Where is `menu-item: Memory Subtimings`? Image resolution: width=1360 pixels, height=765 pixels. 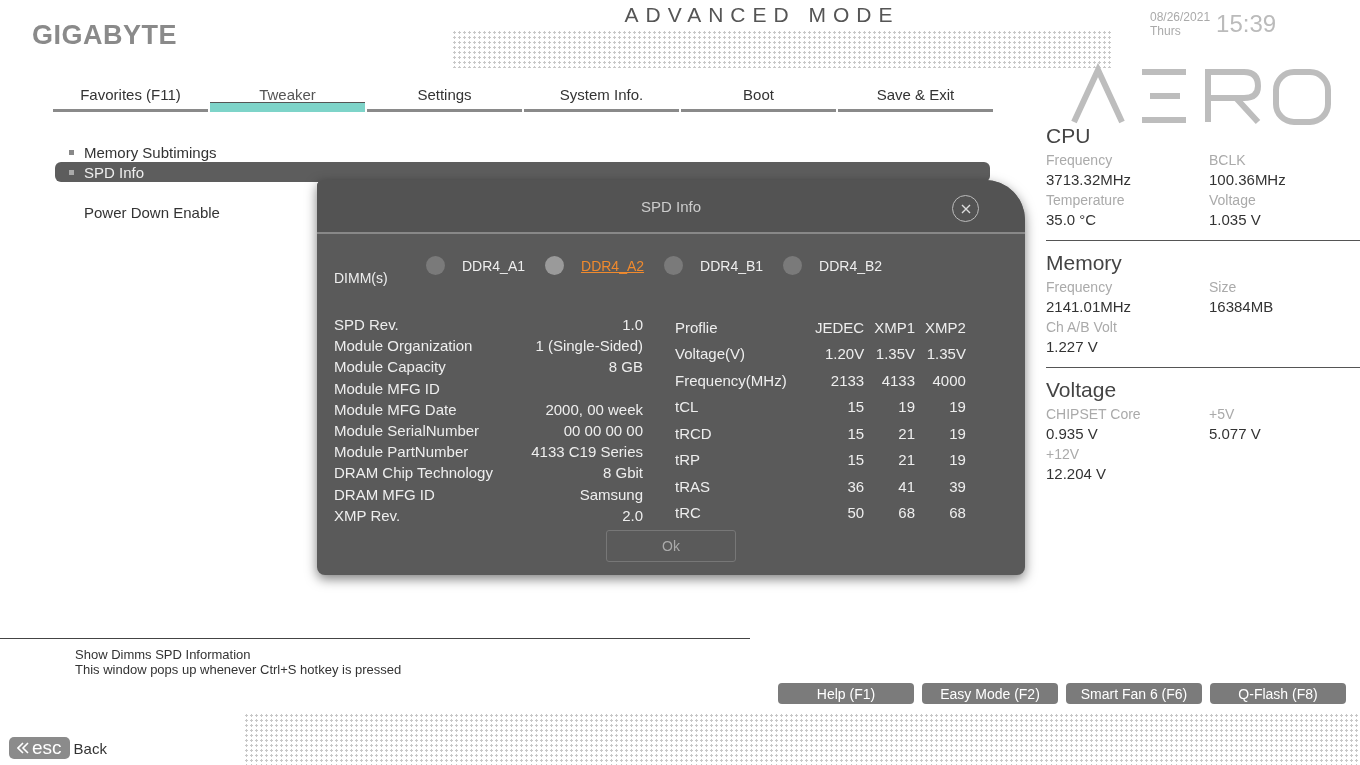
menu-item: Memory Subtimings is located at coordinates (522, 152).